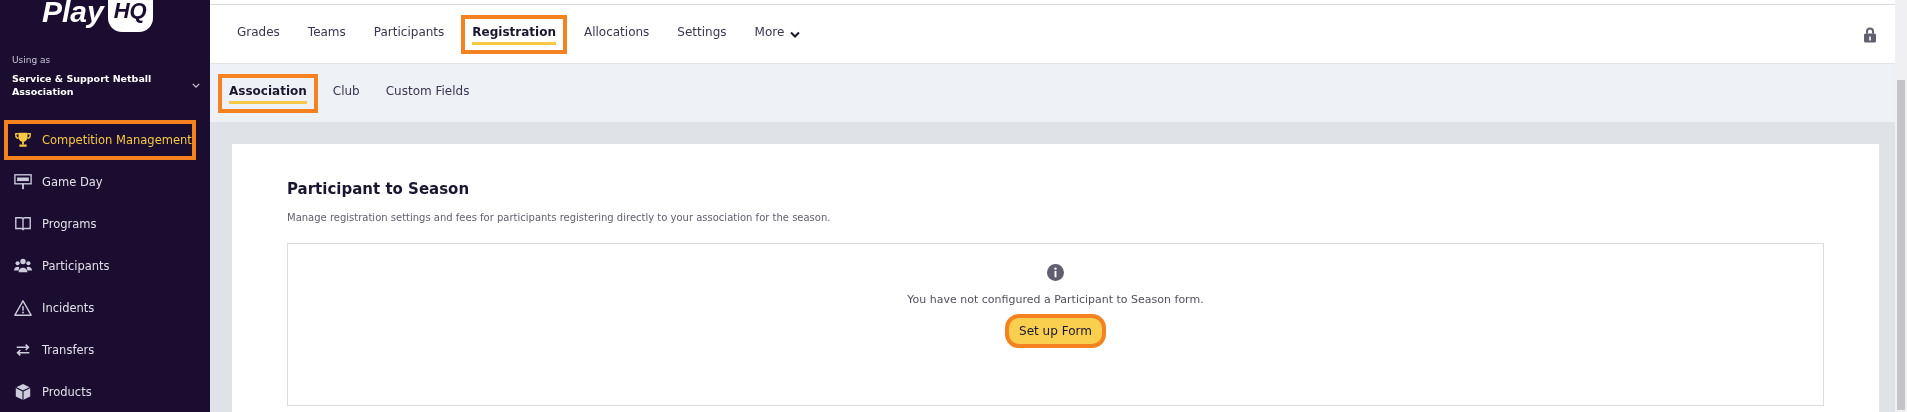 The height and width of the screenshot is (412, 1907). I want to click on chevron-down-icon, so click(795, 34).